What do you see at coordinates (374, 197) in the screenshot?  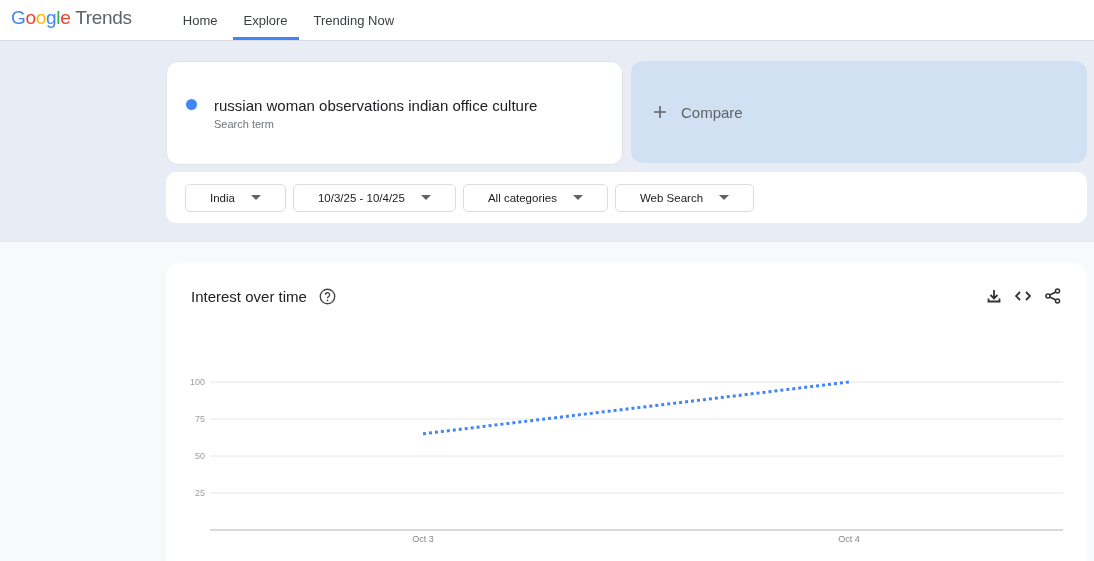 I see `filter-dropdown: 10/3/25 - 10/4/25` at bounding box center [374, 197].